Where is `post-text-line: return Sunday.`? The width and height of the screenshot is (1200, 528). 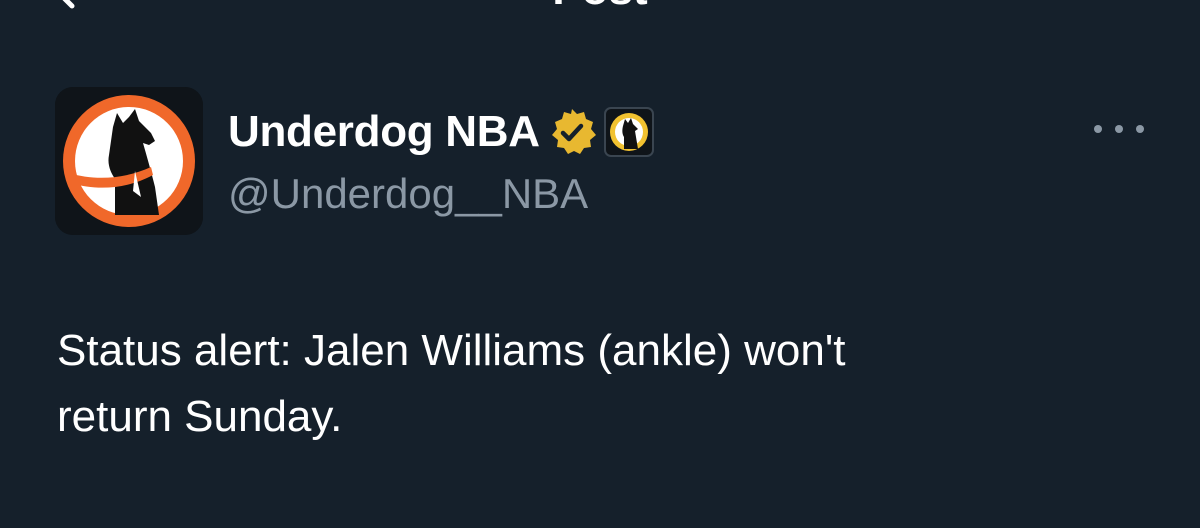 post-text-line: return Sunday. is located at coordinates (200, 416).